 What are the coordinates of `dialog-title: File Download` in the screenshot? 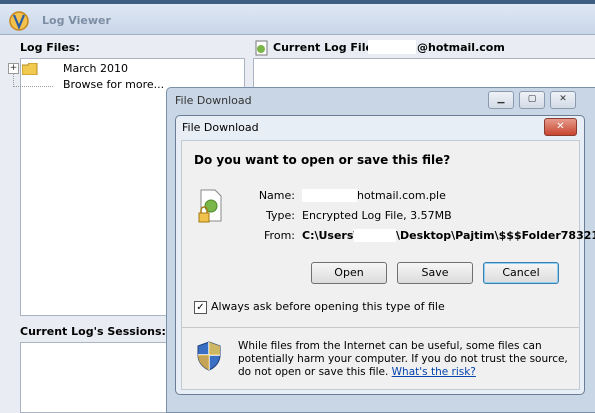 It's located at (220, 127).